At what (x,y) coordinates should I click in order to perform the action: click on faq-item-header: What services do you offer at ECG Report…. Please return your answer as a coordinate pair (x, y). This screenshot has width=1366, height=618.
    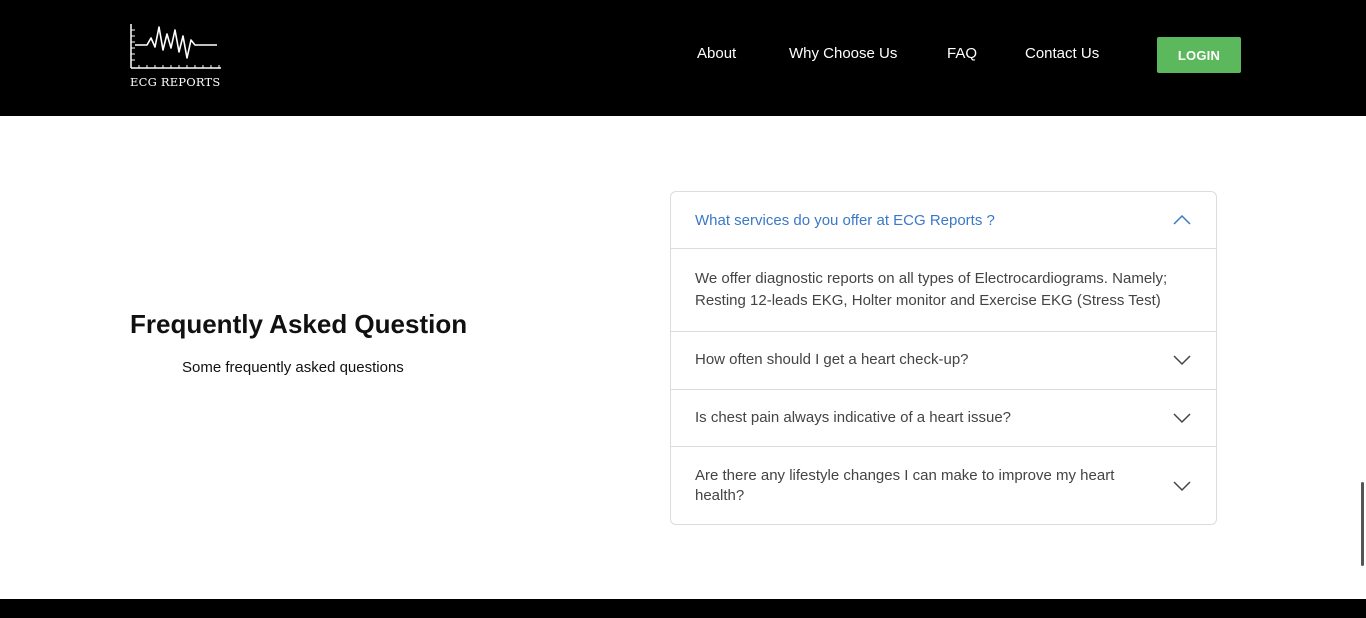
    Looking at the image, I should click on (943, 220).